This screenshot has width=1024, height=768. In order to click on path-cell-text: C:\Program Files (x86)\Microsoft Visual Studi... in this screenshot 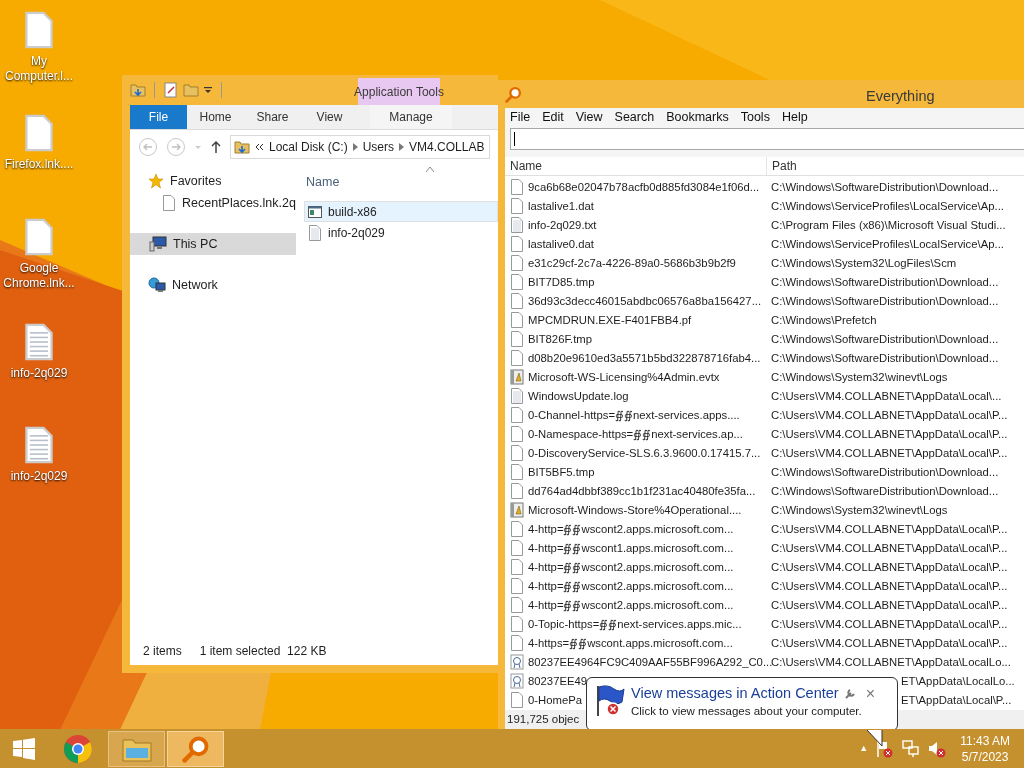, I will do `click(888, 225)`.